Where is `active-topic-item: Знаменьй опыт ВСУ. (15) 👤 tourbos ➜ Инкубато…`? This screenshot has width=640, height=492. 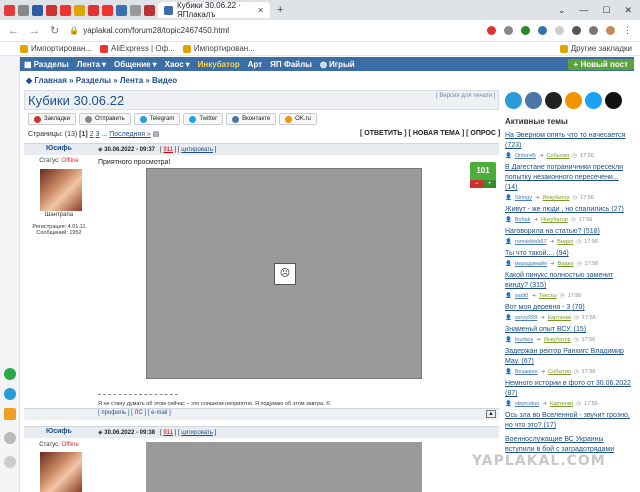 active-topic-item: Знаменьй опыт ВСУ. (15) 👤 tourbos ➜ Инкубато… is located at coordinates (569, 334).